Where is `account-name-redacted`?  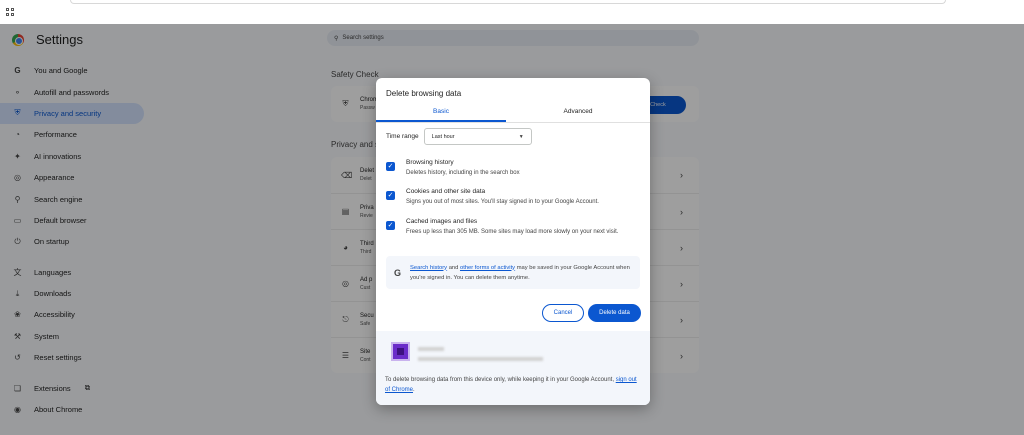
account-name-redacted is located at coordinates (431, 349).